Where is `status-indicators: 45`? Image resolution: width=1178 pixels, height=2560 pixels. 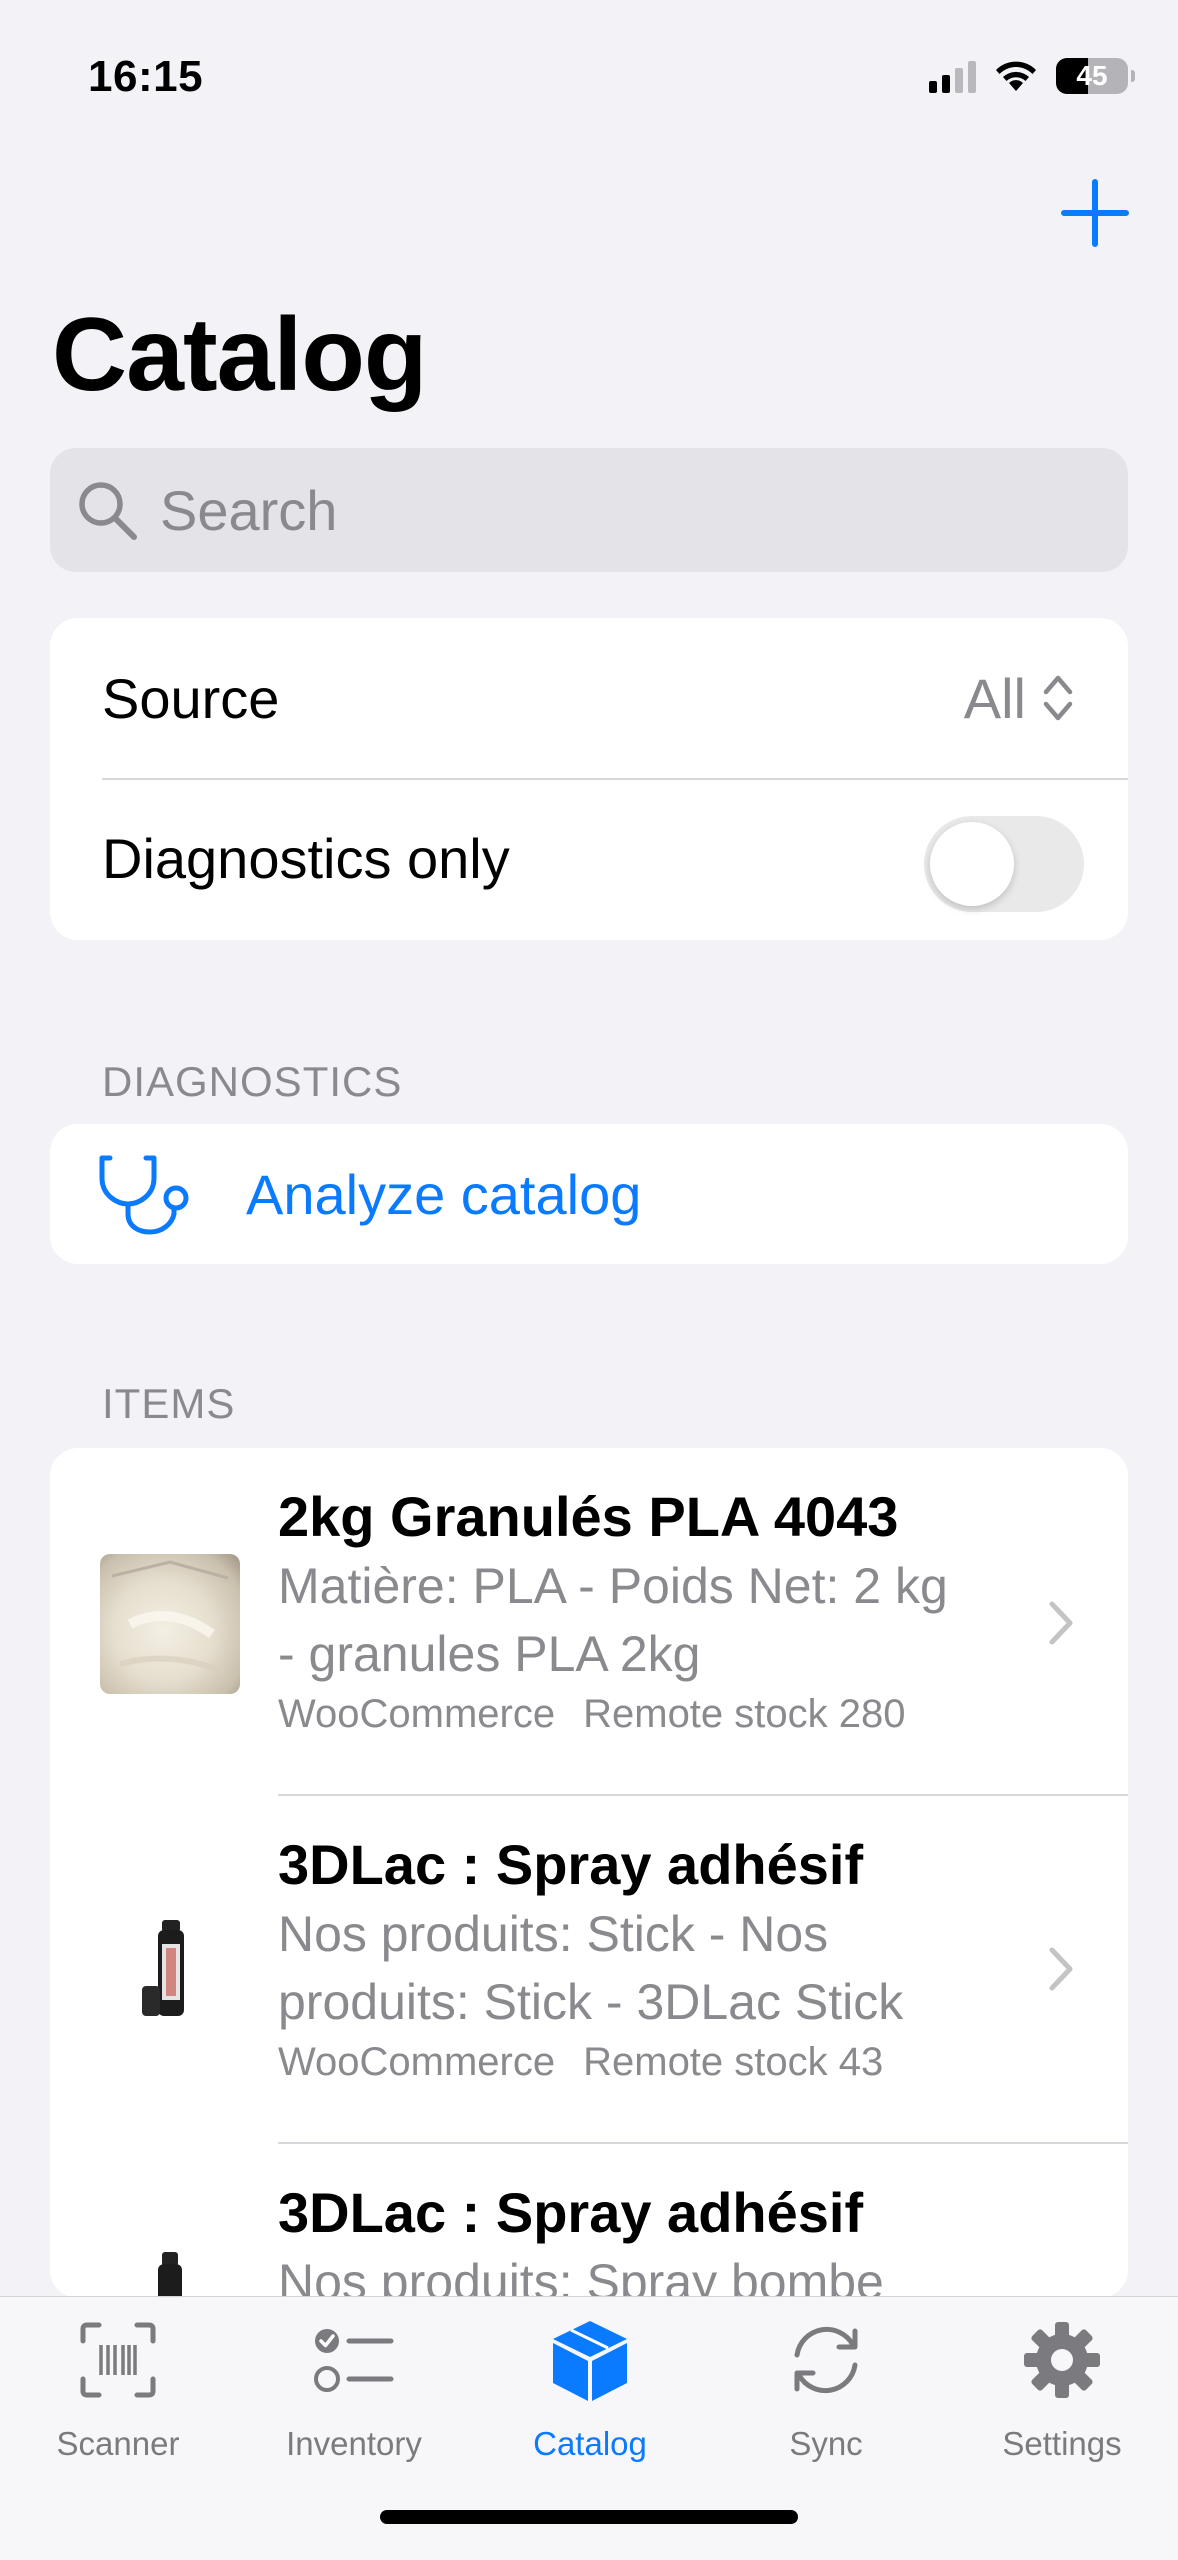 status-indicators: 45 is located at coordinates (1032, 76).